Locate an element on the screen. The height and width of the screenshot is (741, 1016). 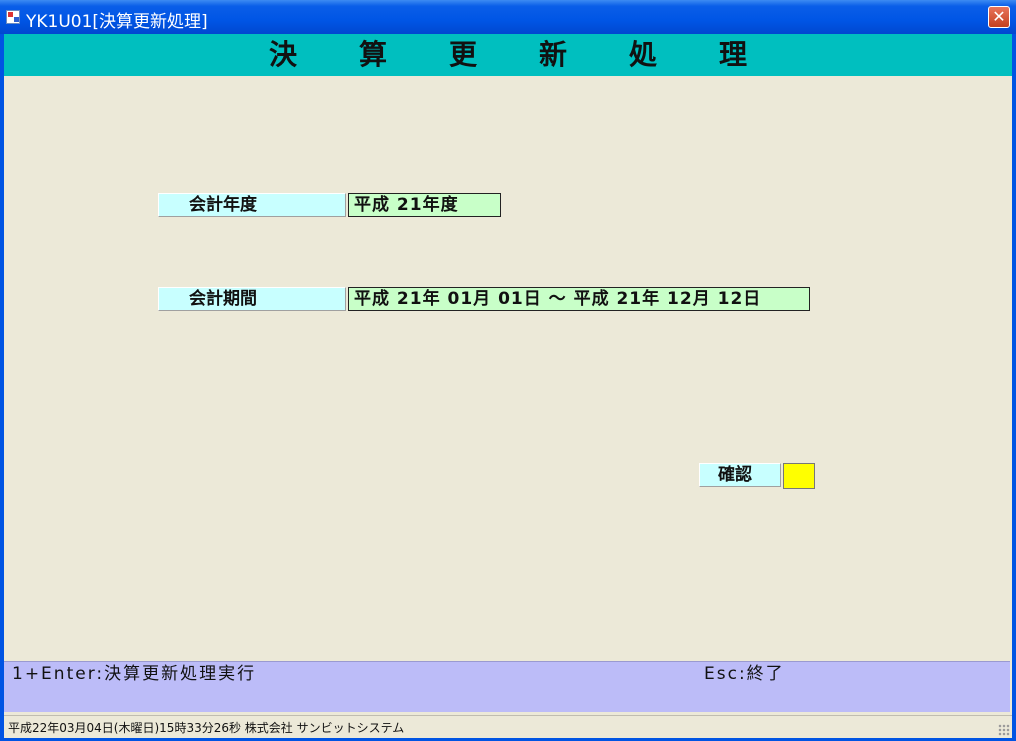
fiscal-year-value: 平成 21年度 is located at coordinates (424, 205).